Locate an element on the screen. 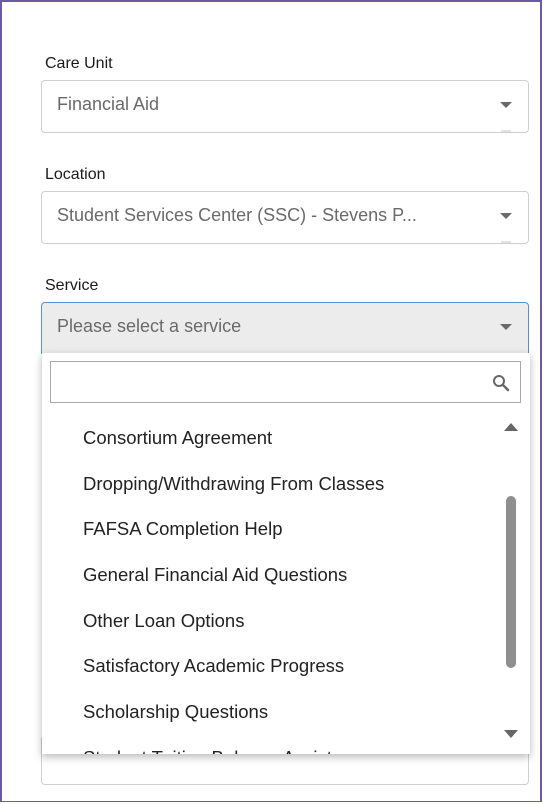 This screenshot has width=546, height=804. service-search-box is located at coordinates (285, 382).